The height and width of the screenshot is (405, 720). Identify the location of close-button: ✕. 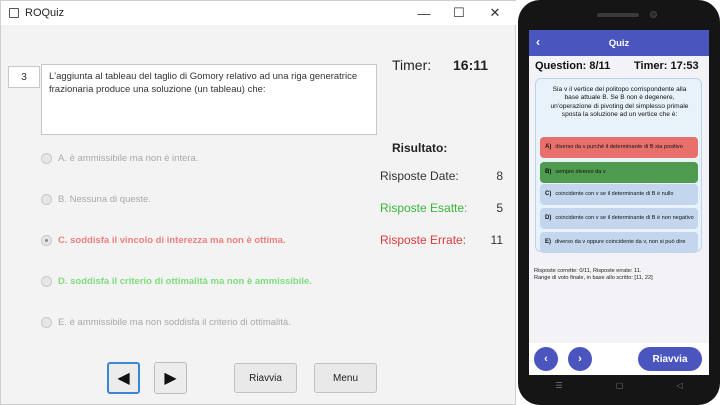
(495, 13).